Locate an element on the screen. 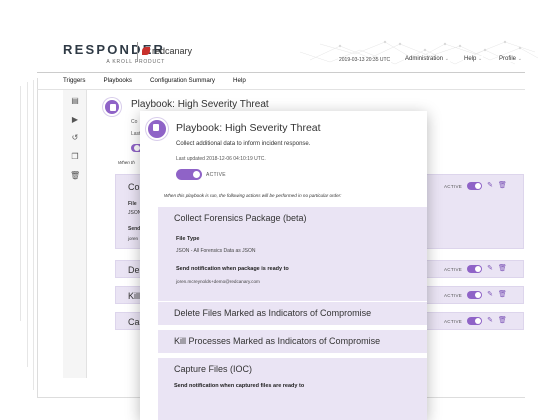  menu-label: Help is located at coordinates (470, 59).